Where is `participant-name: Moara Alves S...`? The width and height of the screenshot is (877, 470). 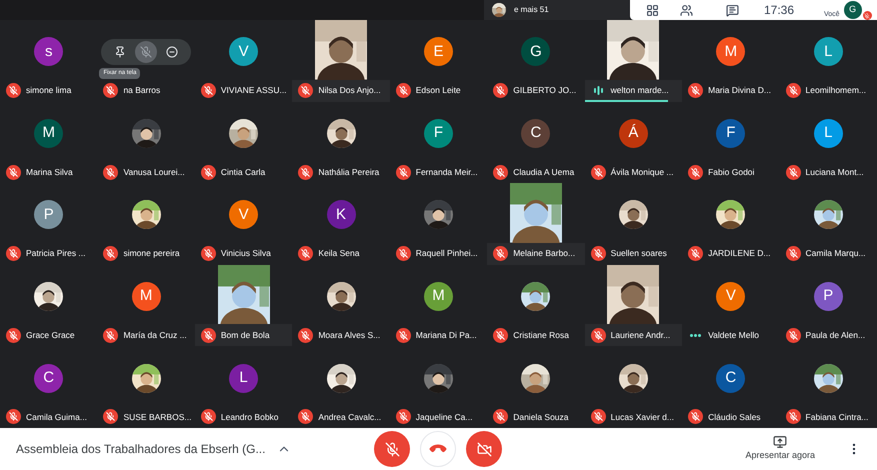 participant-name: Moara Alves S... is located at coordinates (349, 335).